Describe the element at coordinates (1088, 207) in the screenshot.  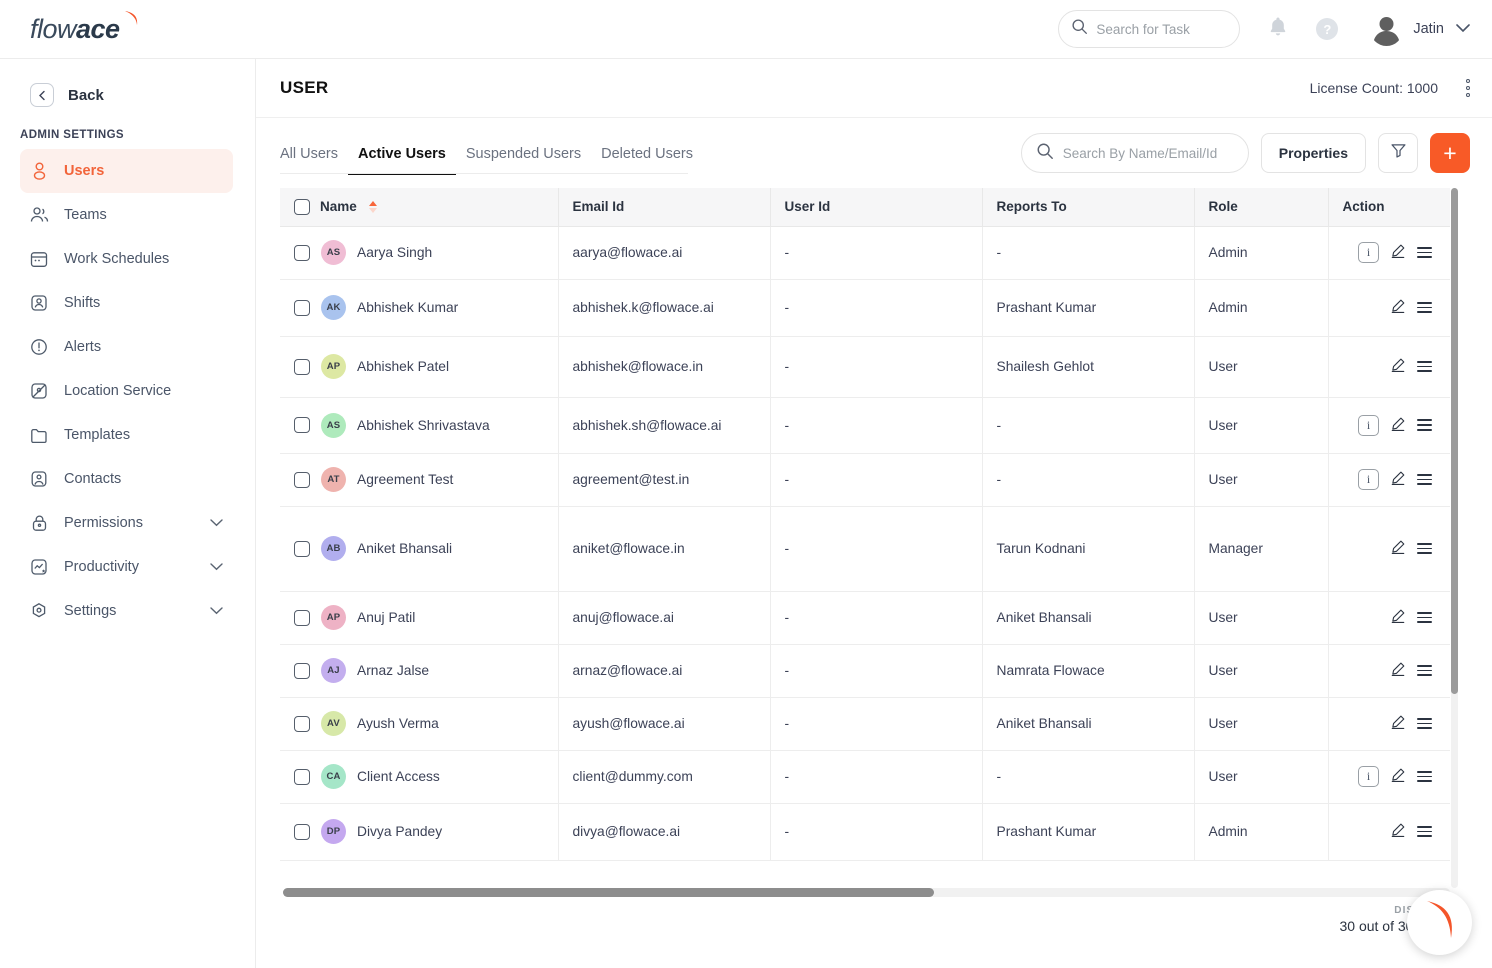
I see `column-header-reports-to: Reports To` at that location.